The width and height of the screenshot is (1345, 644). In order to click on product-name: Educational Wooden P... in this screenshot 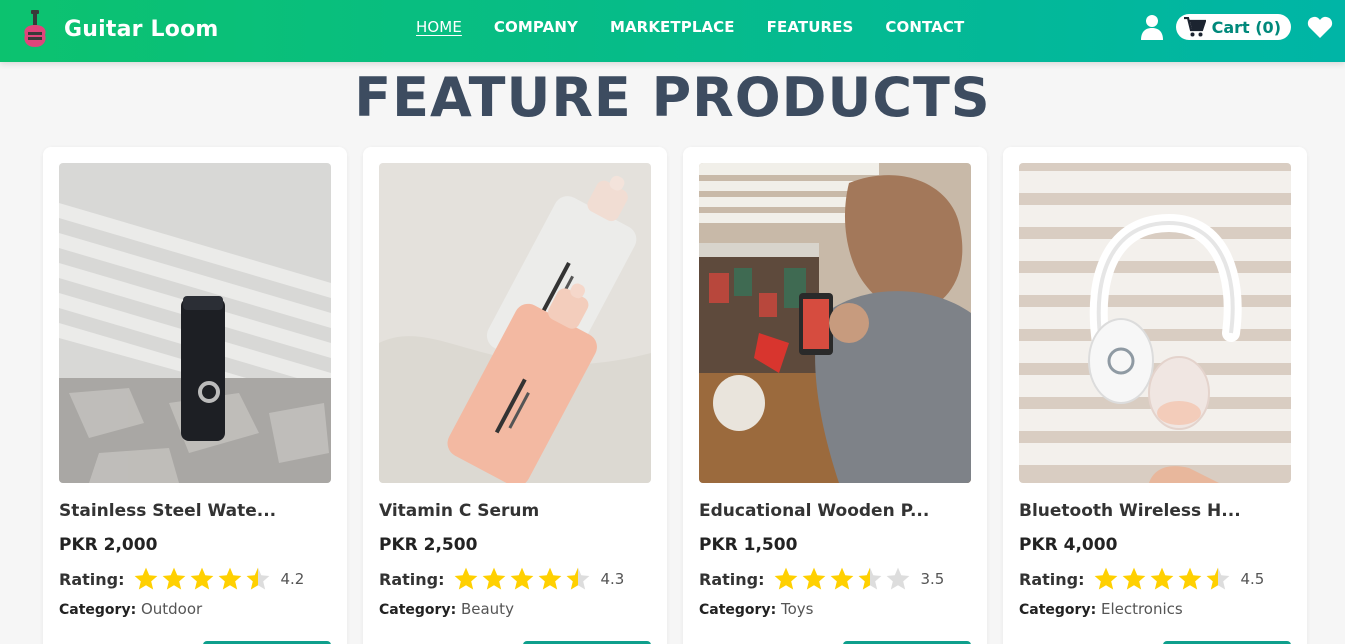, I will do `click(835, 511)`.